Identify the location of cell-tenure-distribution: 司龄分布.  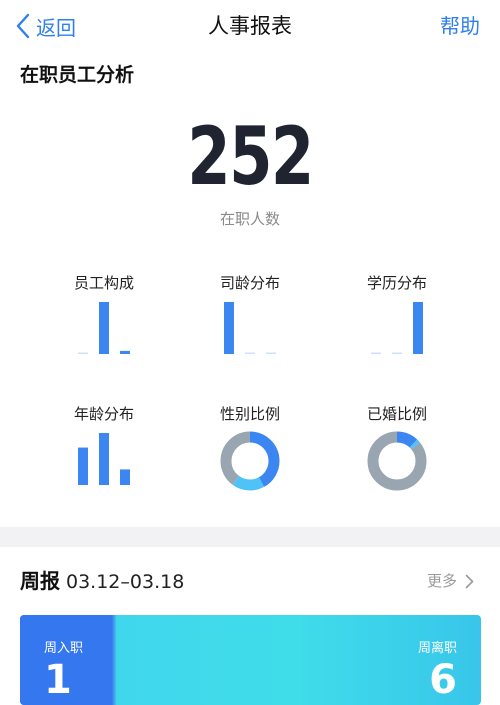
(250, 315).